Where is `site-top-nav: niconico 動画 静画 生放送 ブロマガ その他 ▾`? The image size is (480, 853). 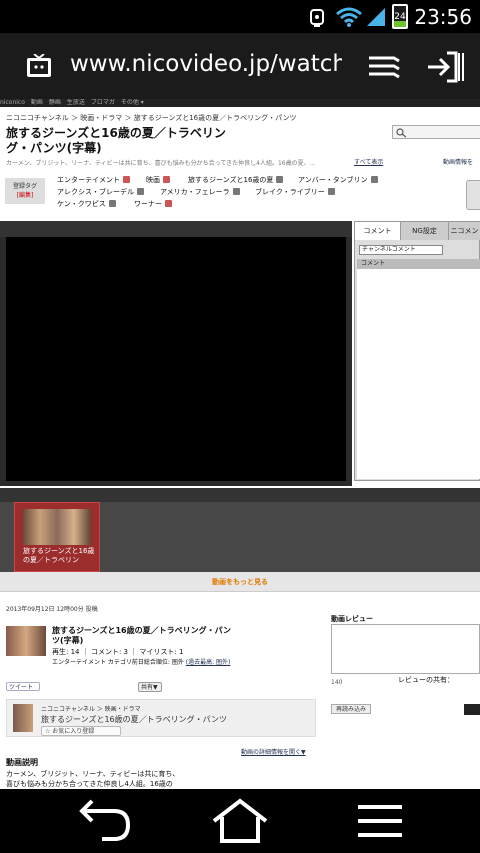 site-top-nav: niconico 動画 静画 生放送 ブロマガ その他 ▾ is located at coordinates (240, 103).